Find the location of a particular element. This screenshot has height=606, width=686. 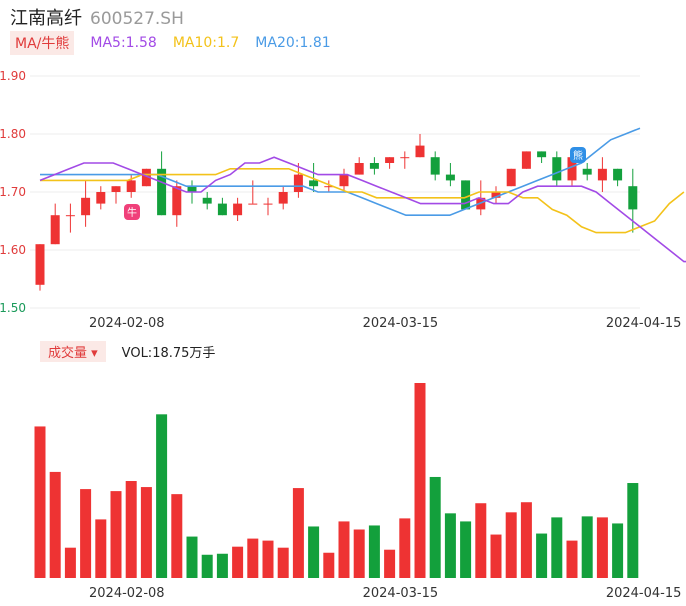

ma20-line is located at coordinates (340, 171).